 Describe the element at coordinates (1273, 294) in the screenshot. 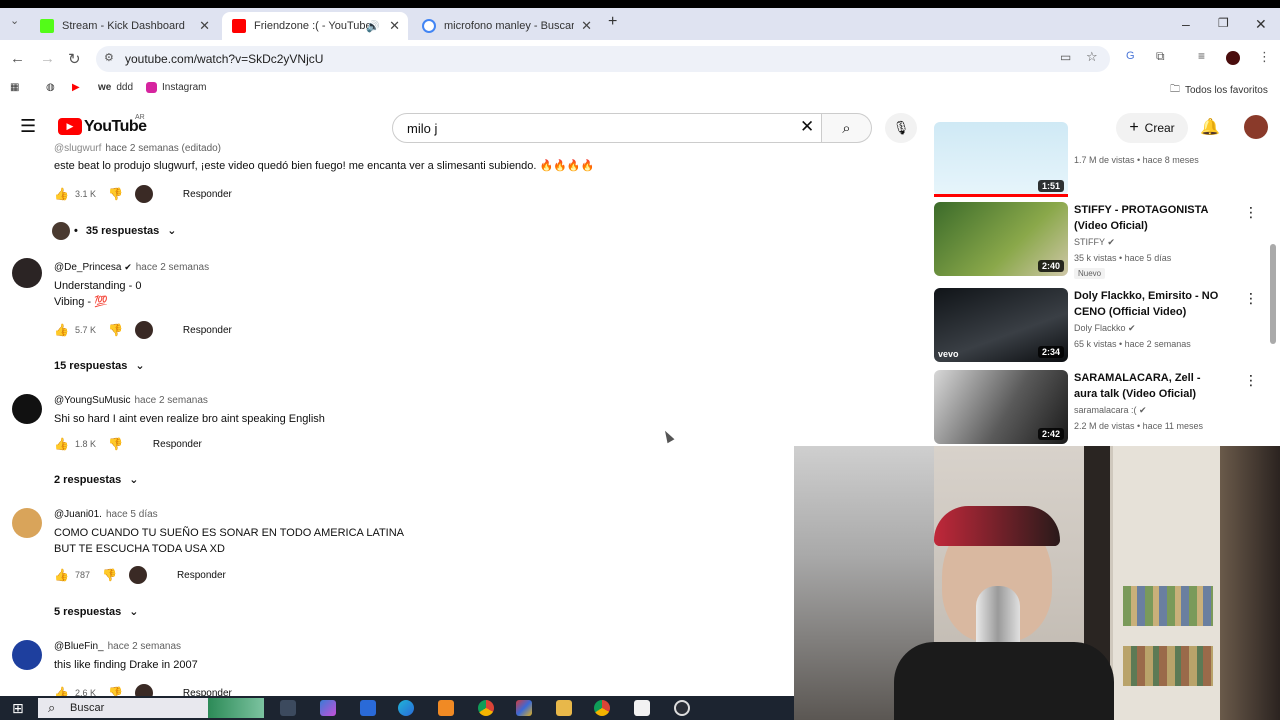

I see `page-scrollbar` at that location.